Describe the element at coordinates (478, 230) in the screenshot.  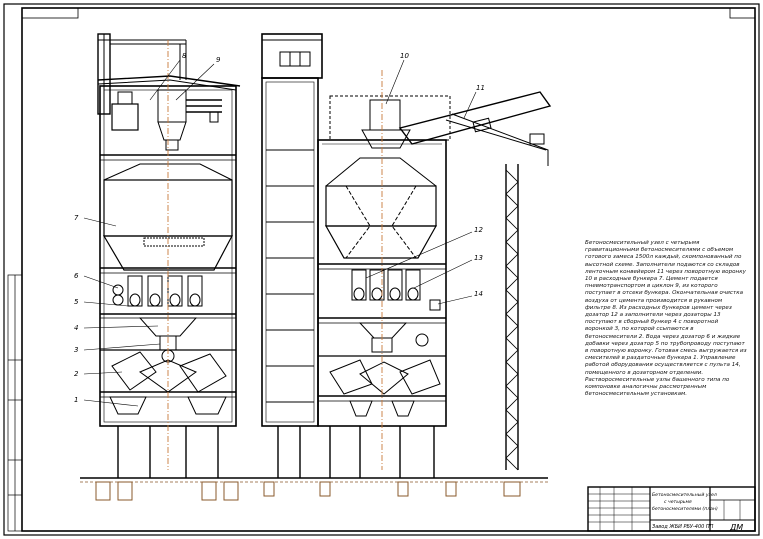
I see `callout-12: 12` at that location.